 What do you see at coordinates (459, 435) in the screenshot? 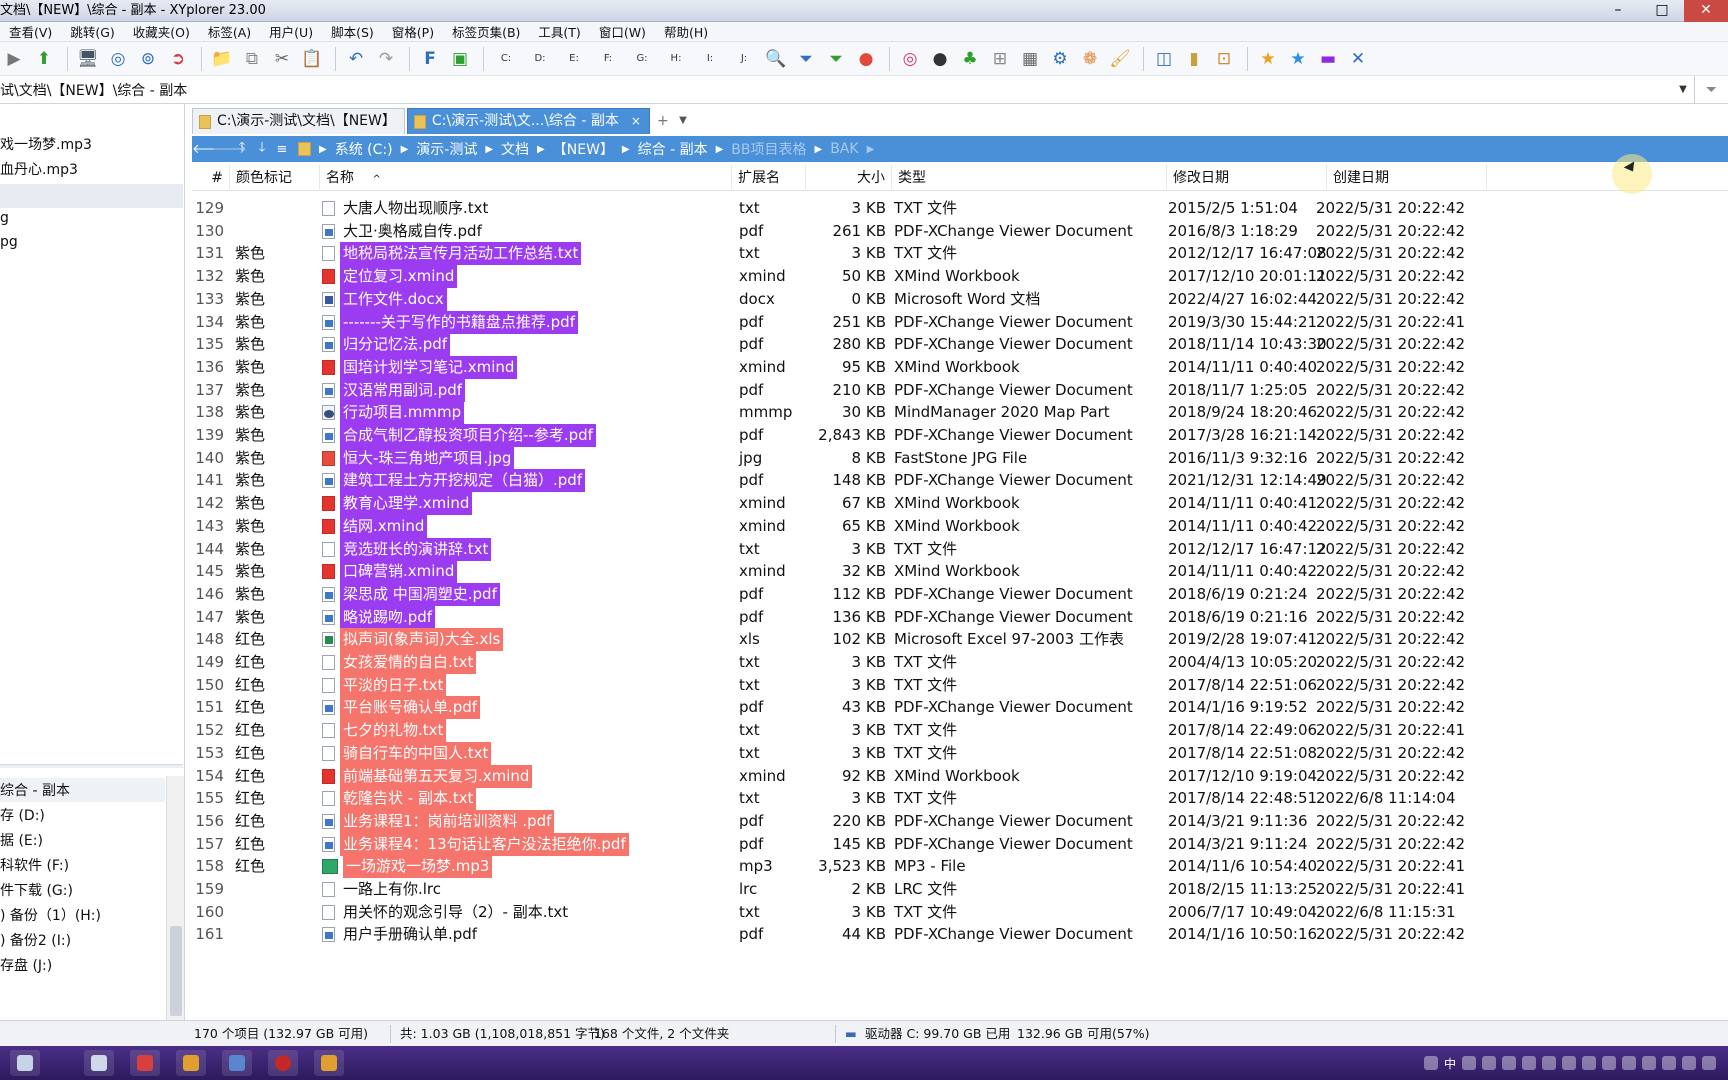
I see `file-name-cell: 合成气制乙醇投资项目介绍--参考.pdf` at bounding box center [459, 435].